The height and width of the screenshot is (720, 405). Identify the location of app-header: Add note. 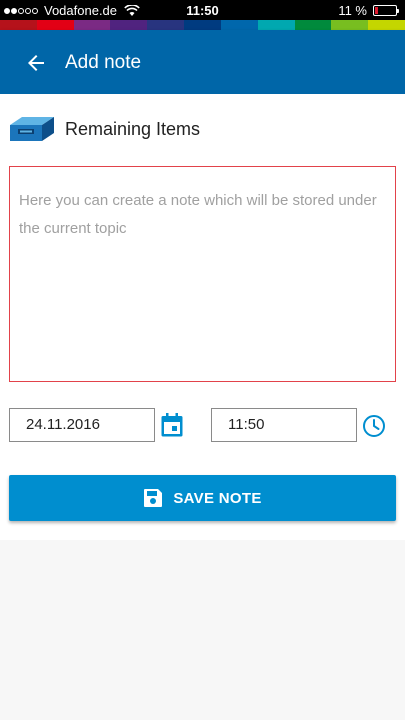
(202, 62).